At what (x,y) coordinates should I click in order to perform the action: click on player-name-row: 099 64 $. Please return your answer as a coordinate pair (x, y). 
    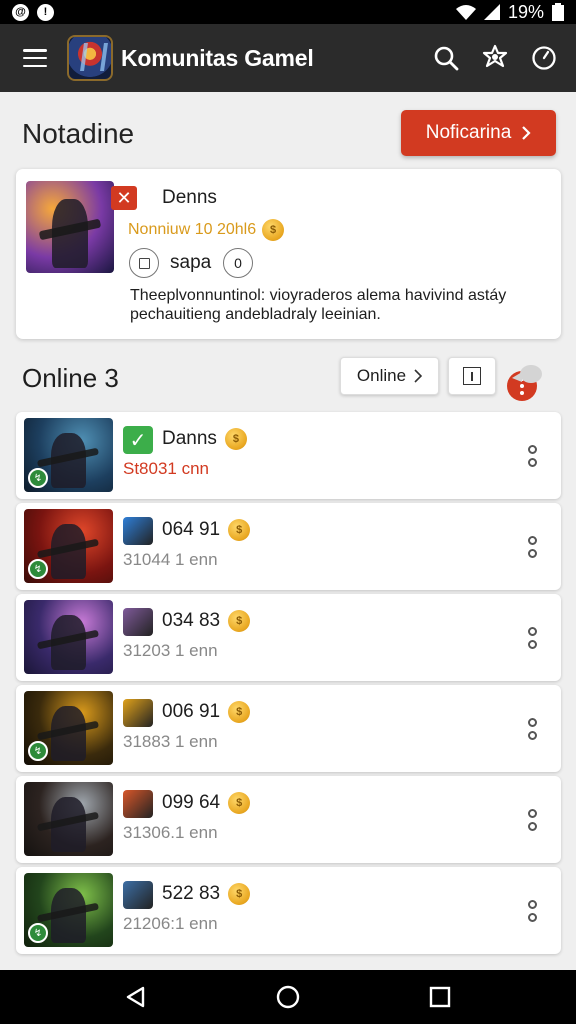
    Looking at the image, I should click on (206, 803).